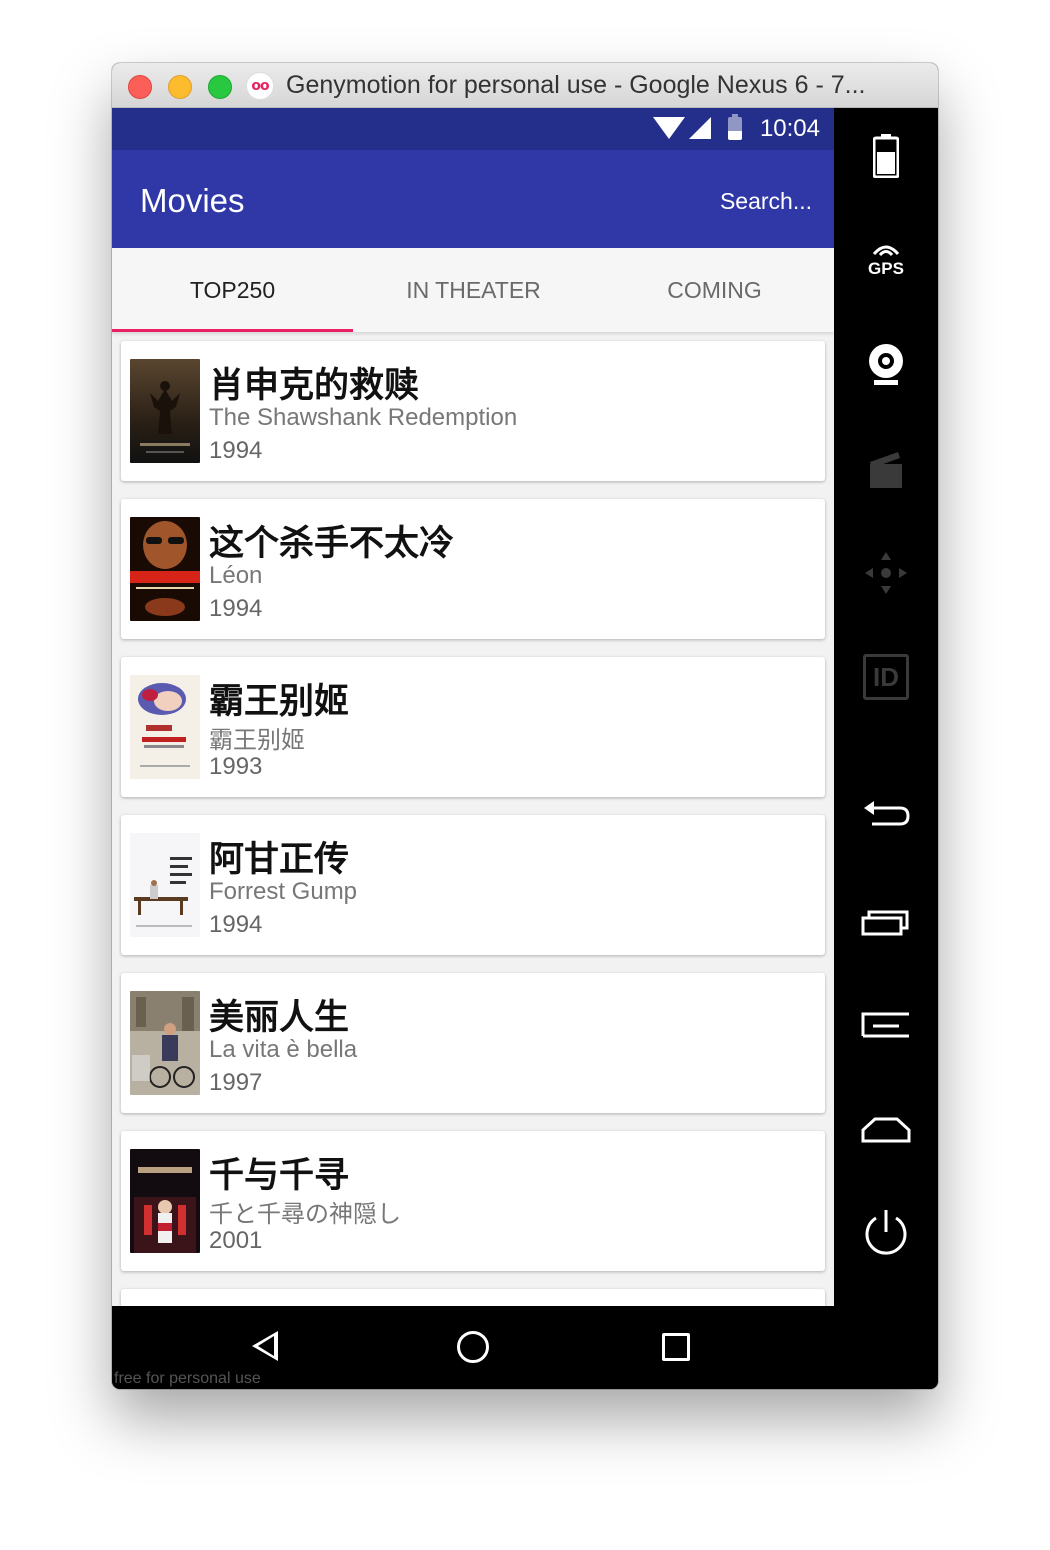  What do you see at coordinates (236, 575) in the screenshot?
I see `movie-original-title: Léon` at bounding box center [236, 575].